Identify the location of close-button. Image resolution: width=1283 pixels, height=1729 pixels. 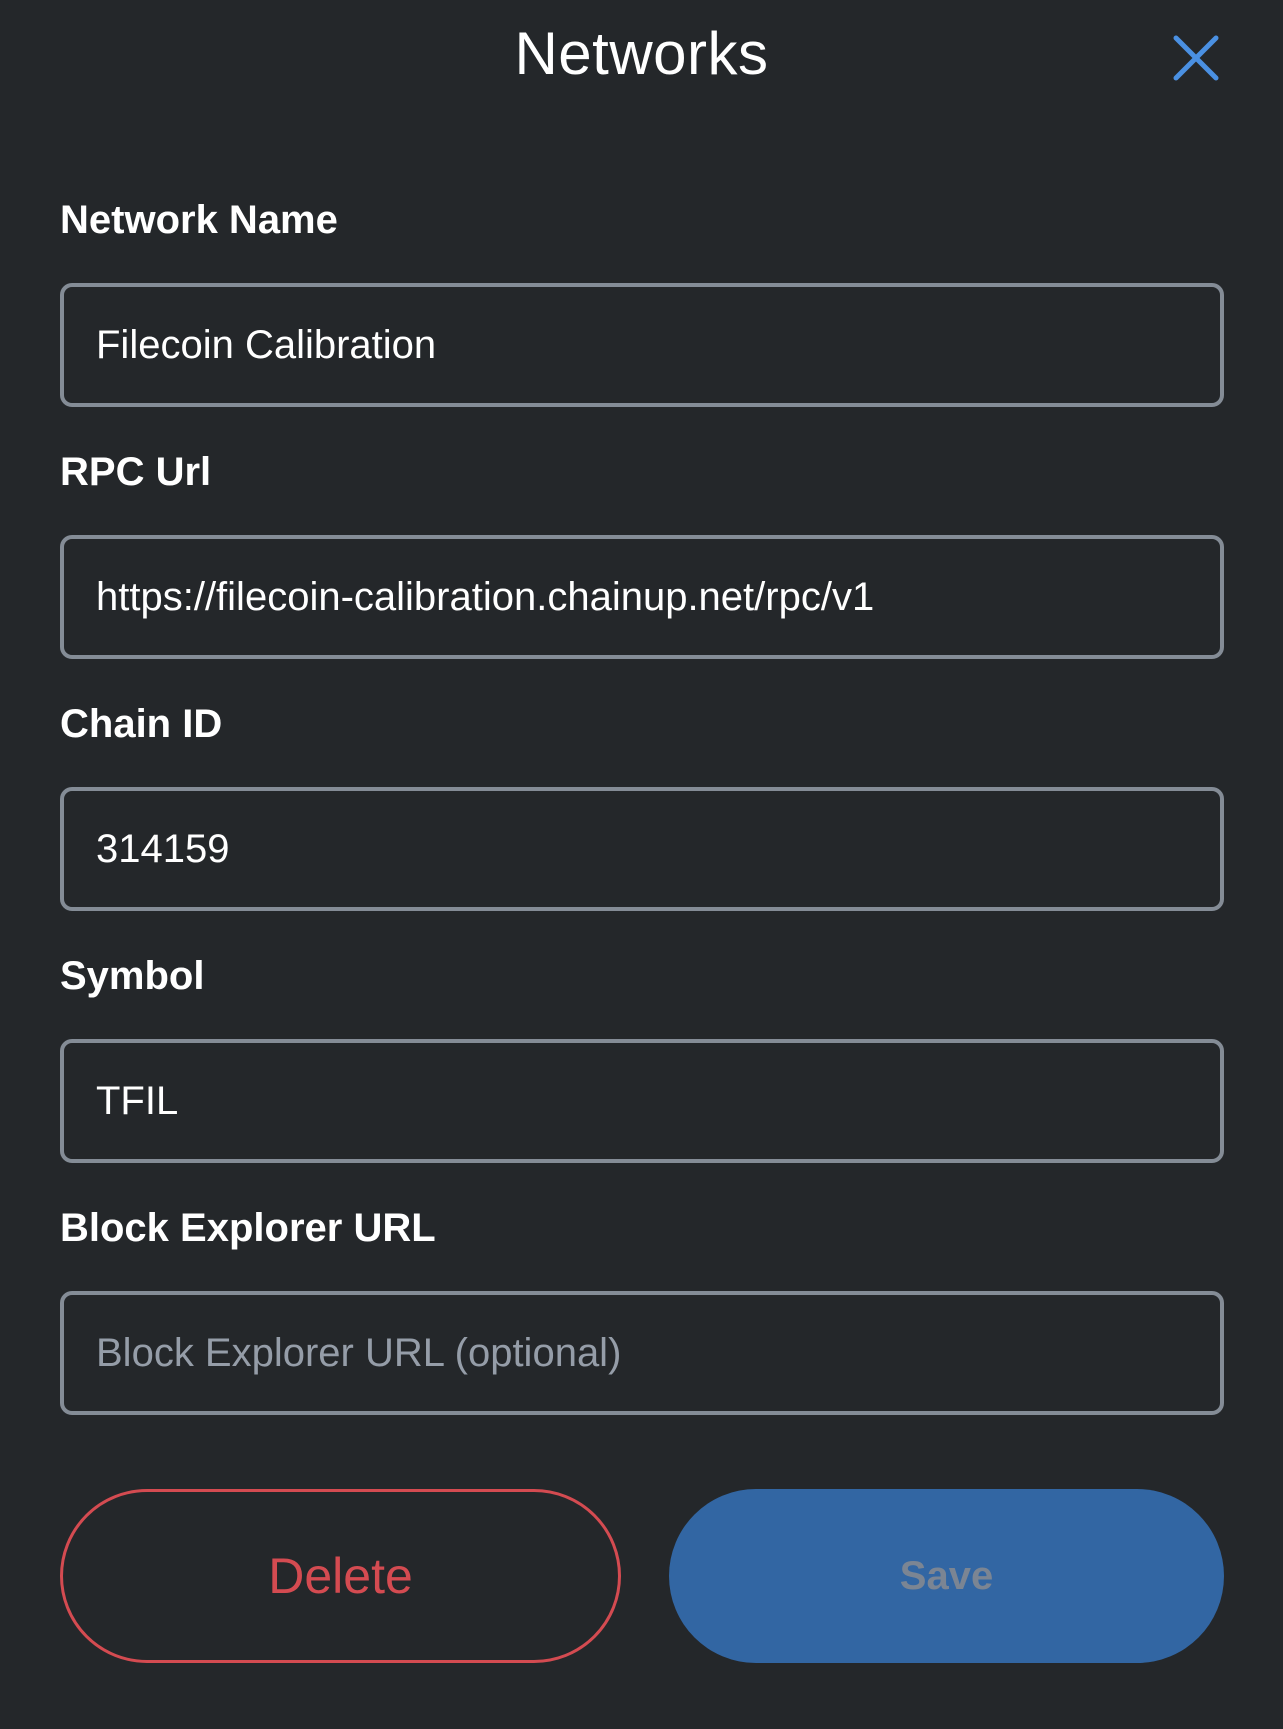
(1196, 58).